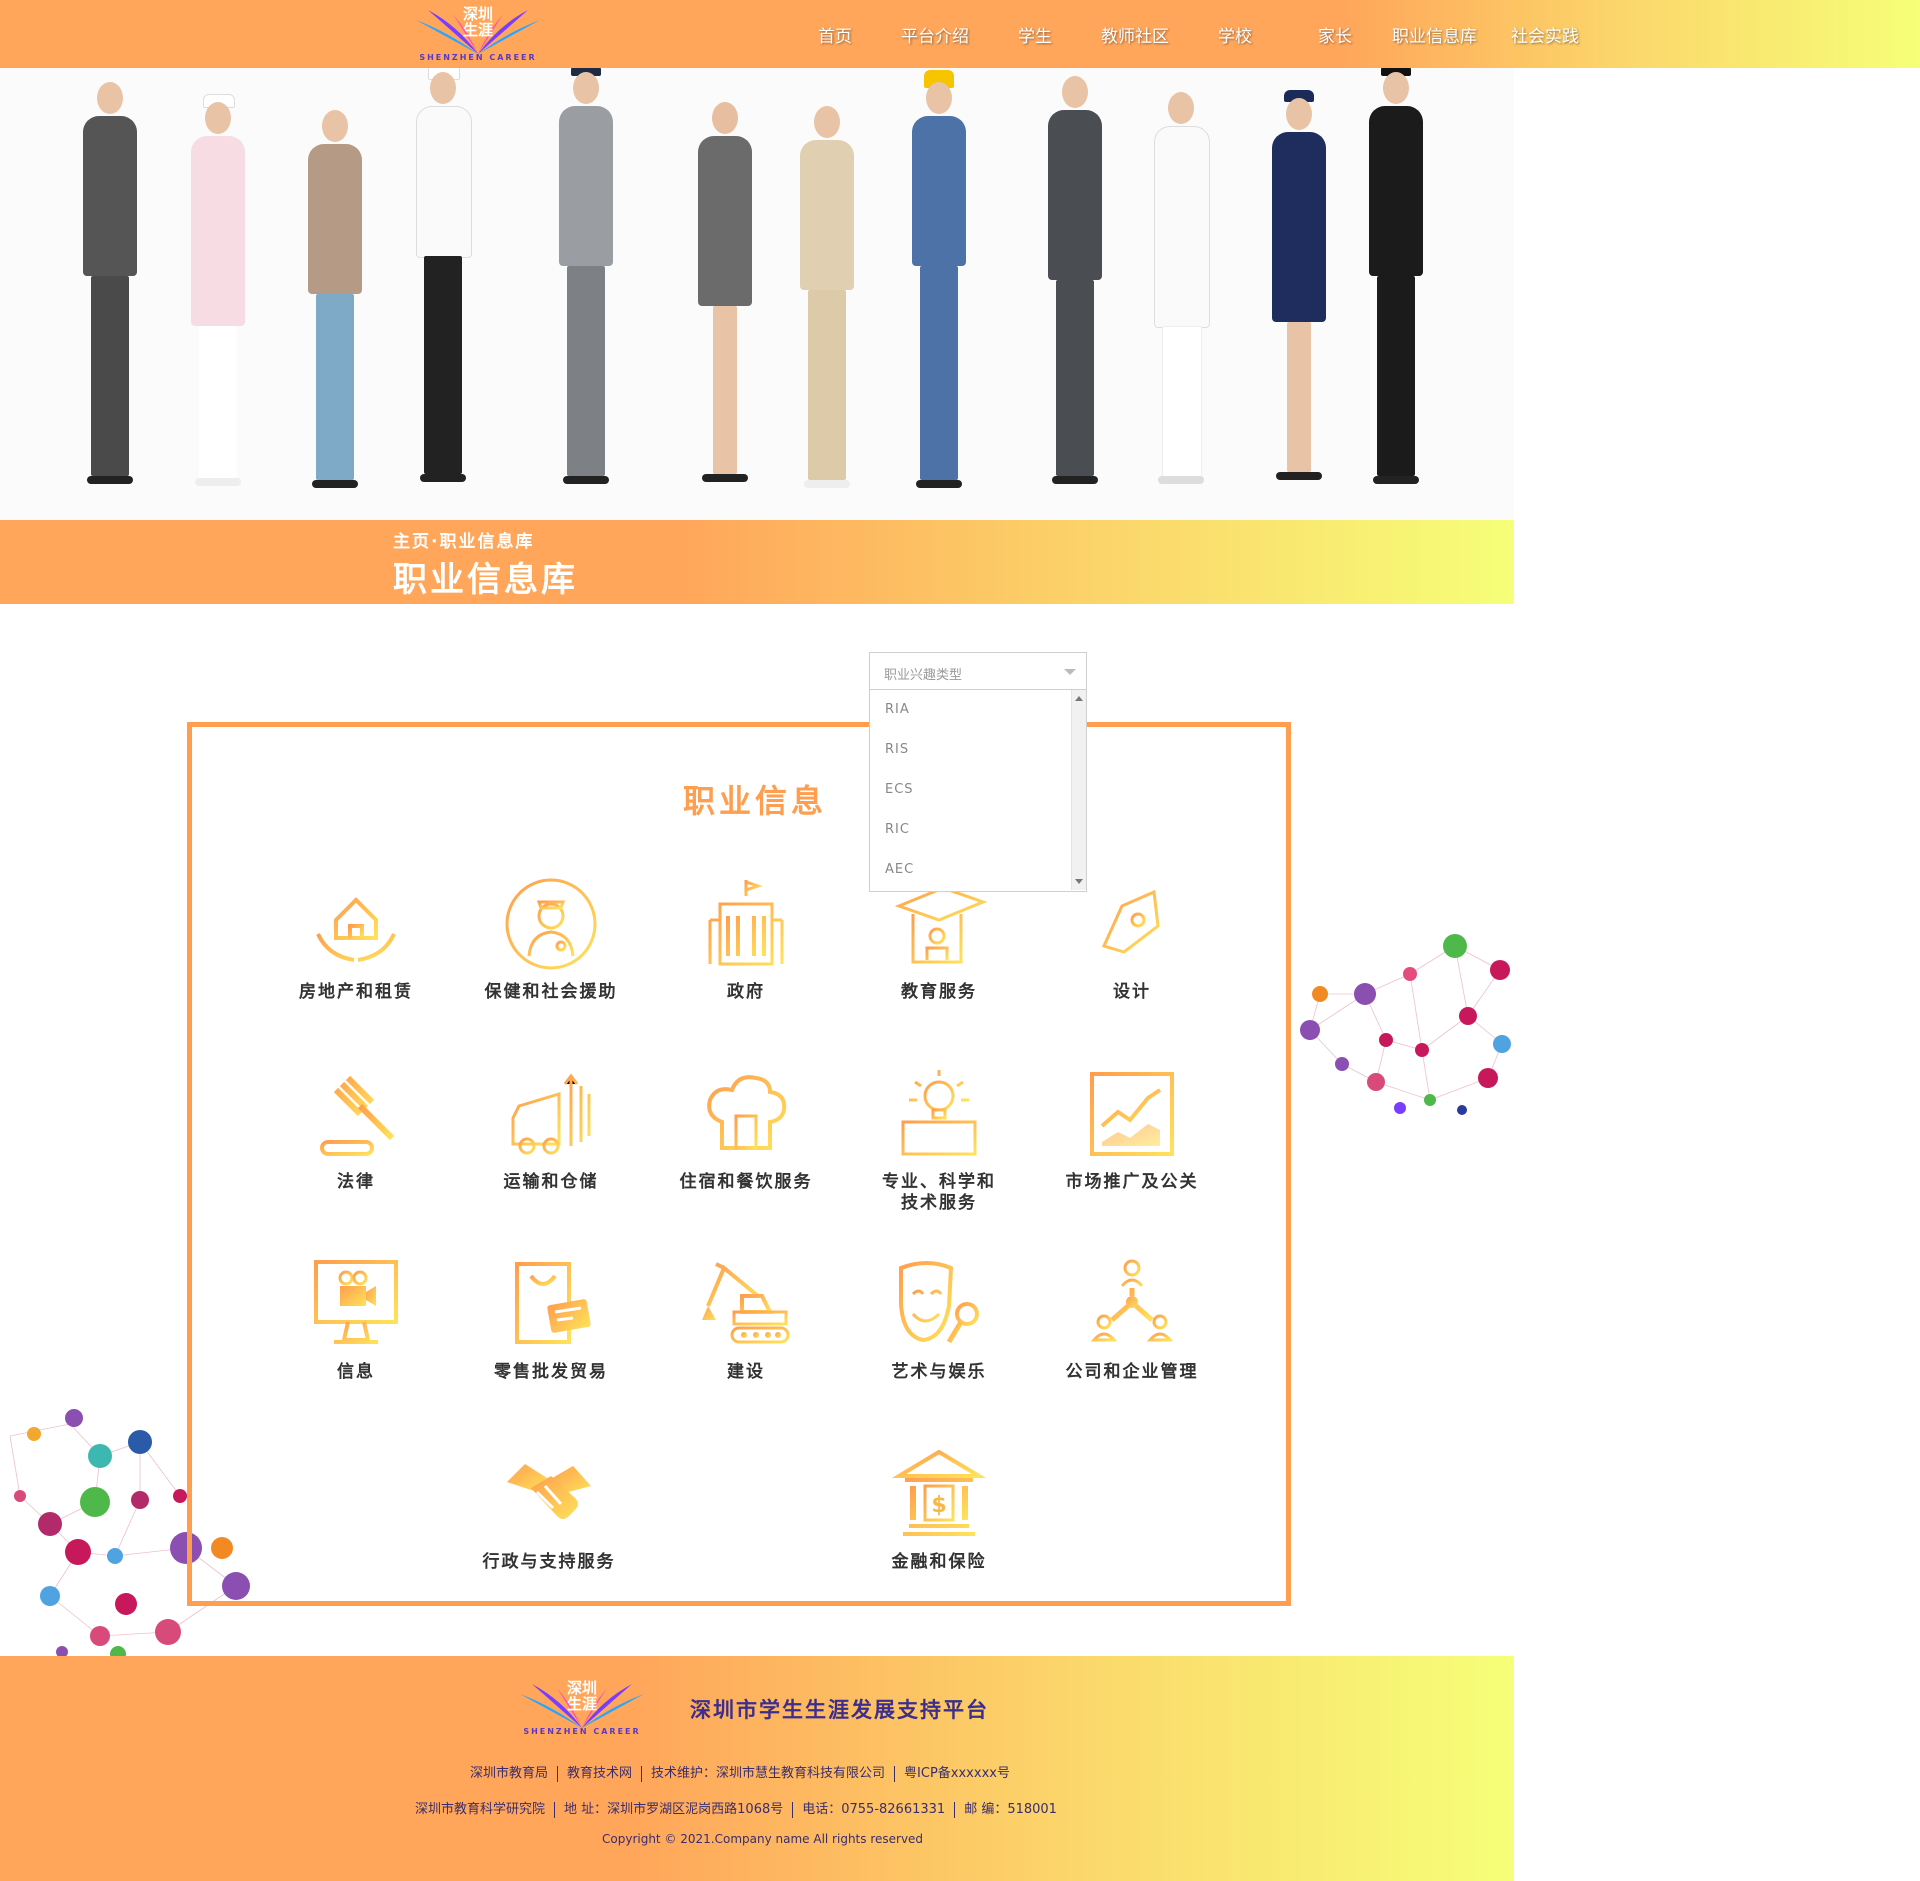  Describe the element at coordinates (768, 1773) in the screenshot. I see `footer-tech-support: 技术维护：深圳市慧生教育科技有限公司` at that location.